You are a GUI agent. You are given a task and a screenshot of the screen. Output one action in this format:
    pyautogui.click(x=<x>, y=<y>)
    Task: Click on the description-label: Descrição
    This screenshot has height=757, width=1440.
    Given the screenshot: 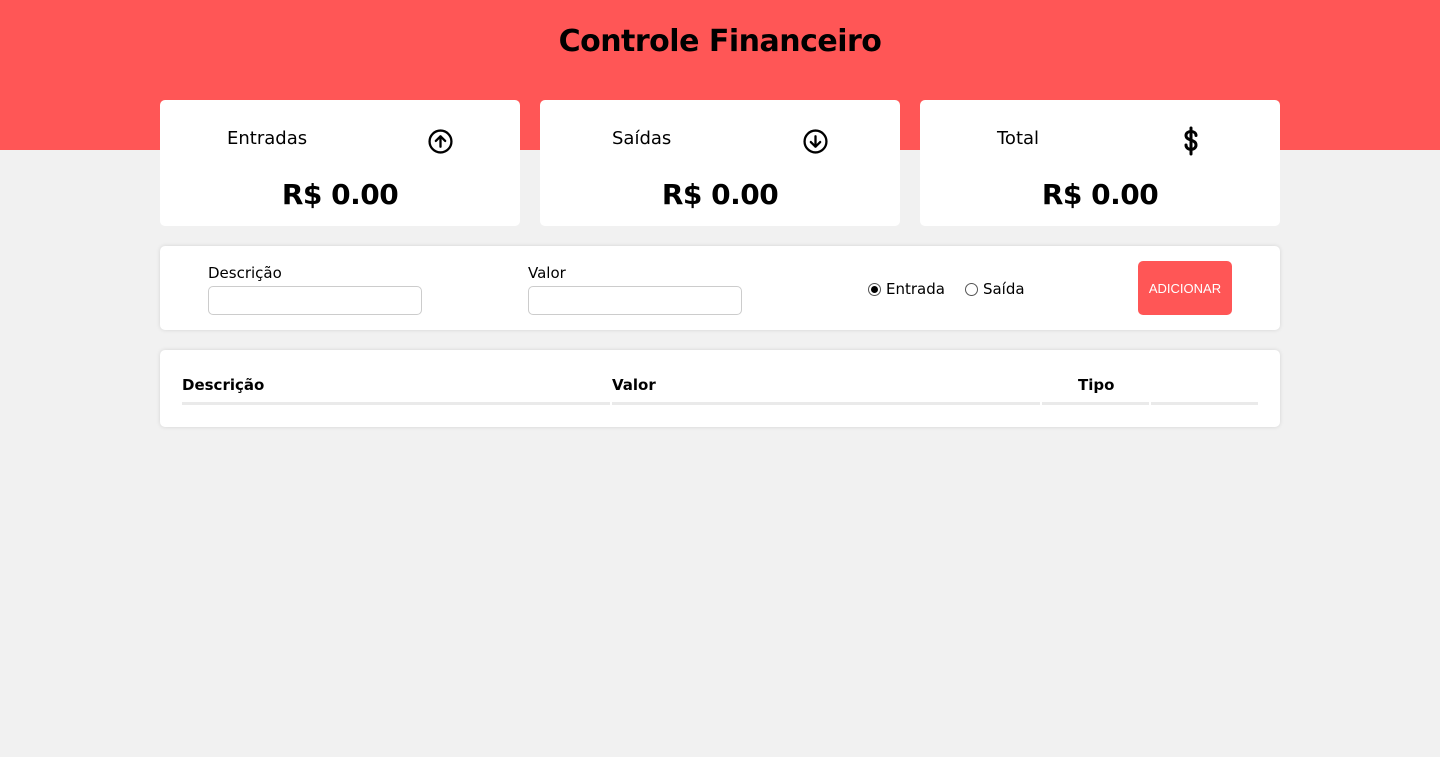 What is the action you would take?
    pyautogui.click(x=245, y=273)
    